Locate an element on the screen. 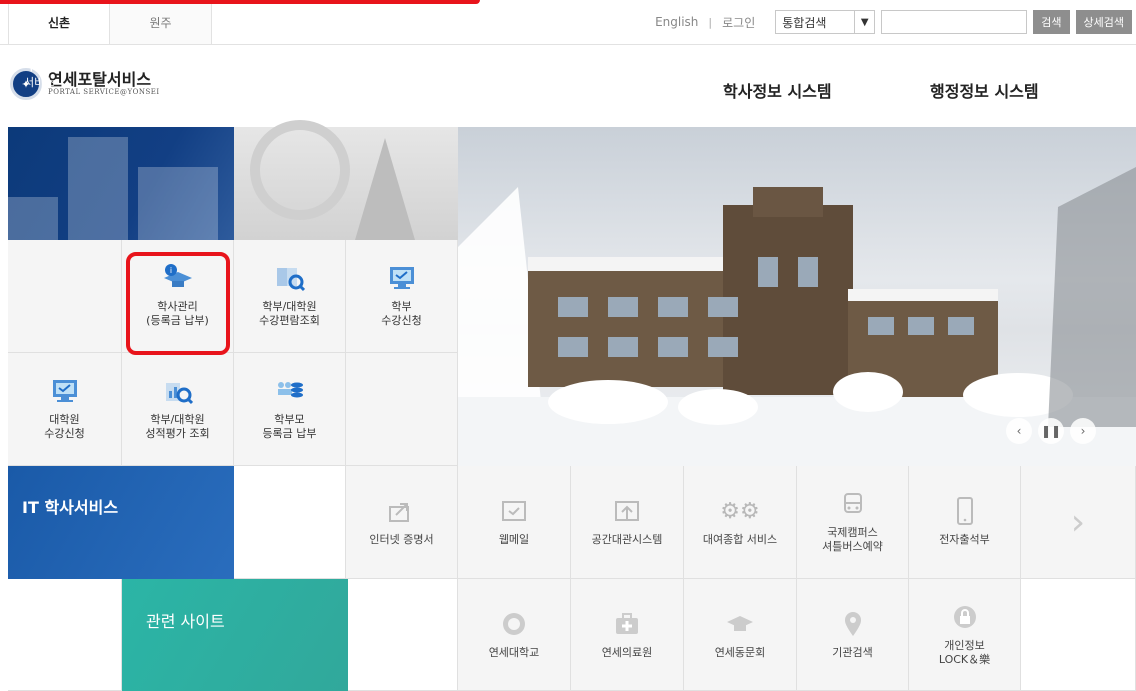  tile-label: 공간대관시스템 is located at coordinates (627, 539).